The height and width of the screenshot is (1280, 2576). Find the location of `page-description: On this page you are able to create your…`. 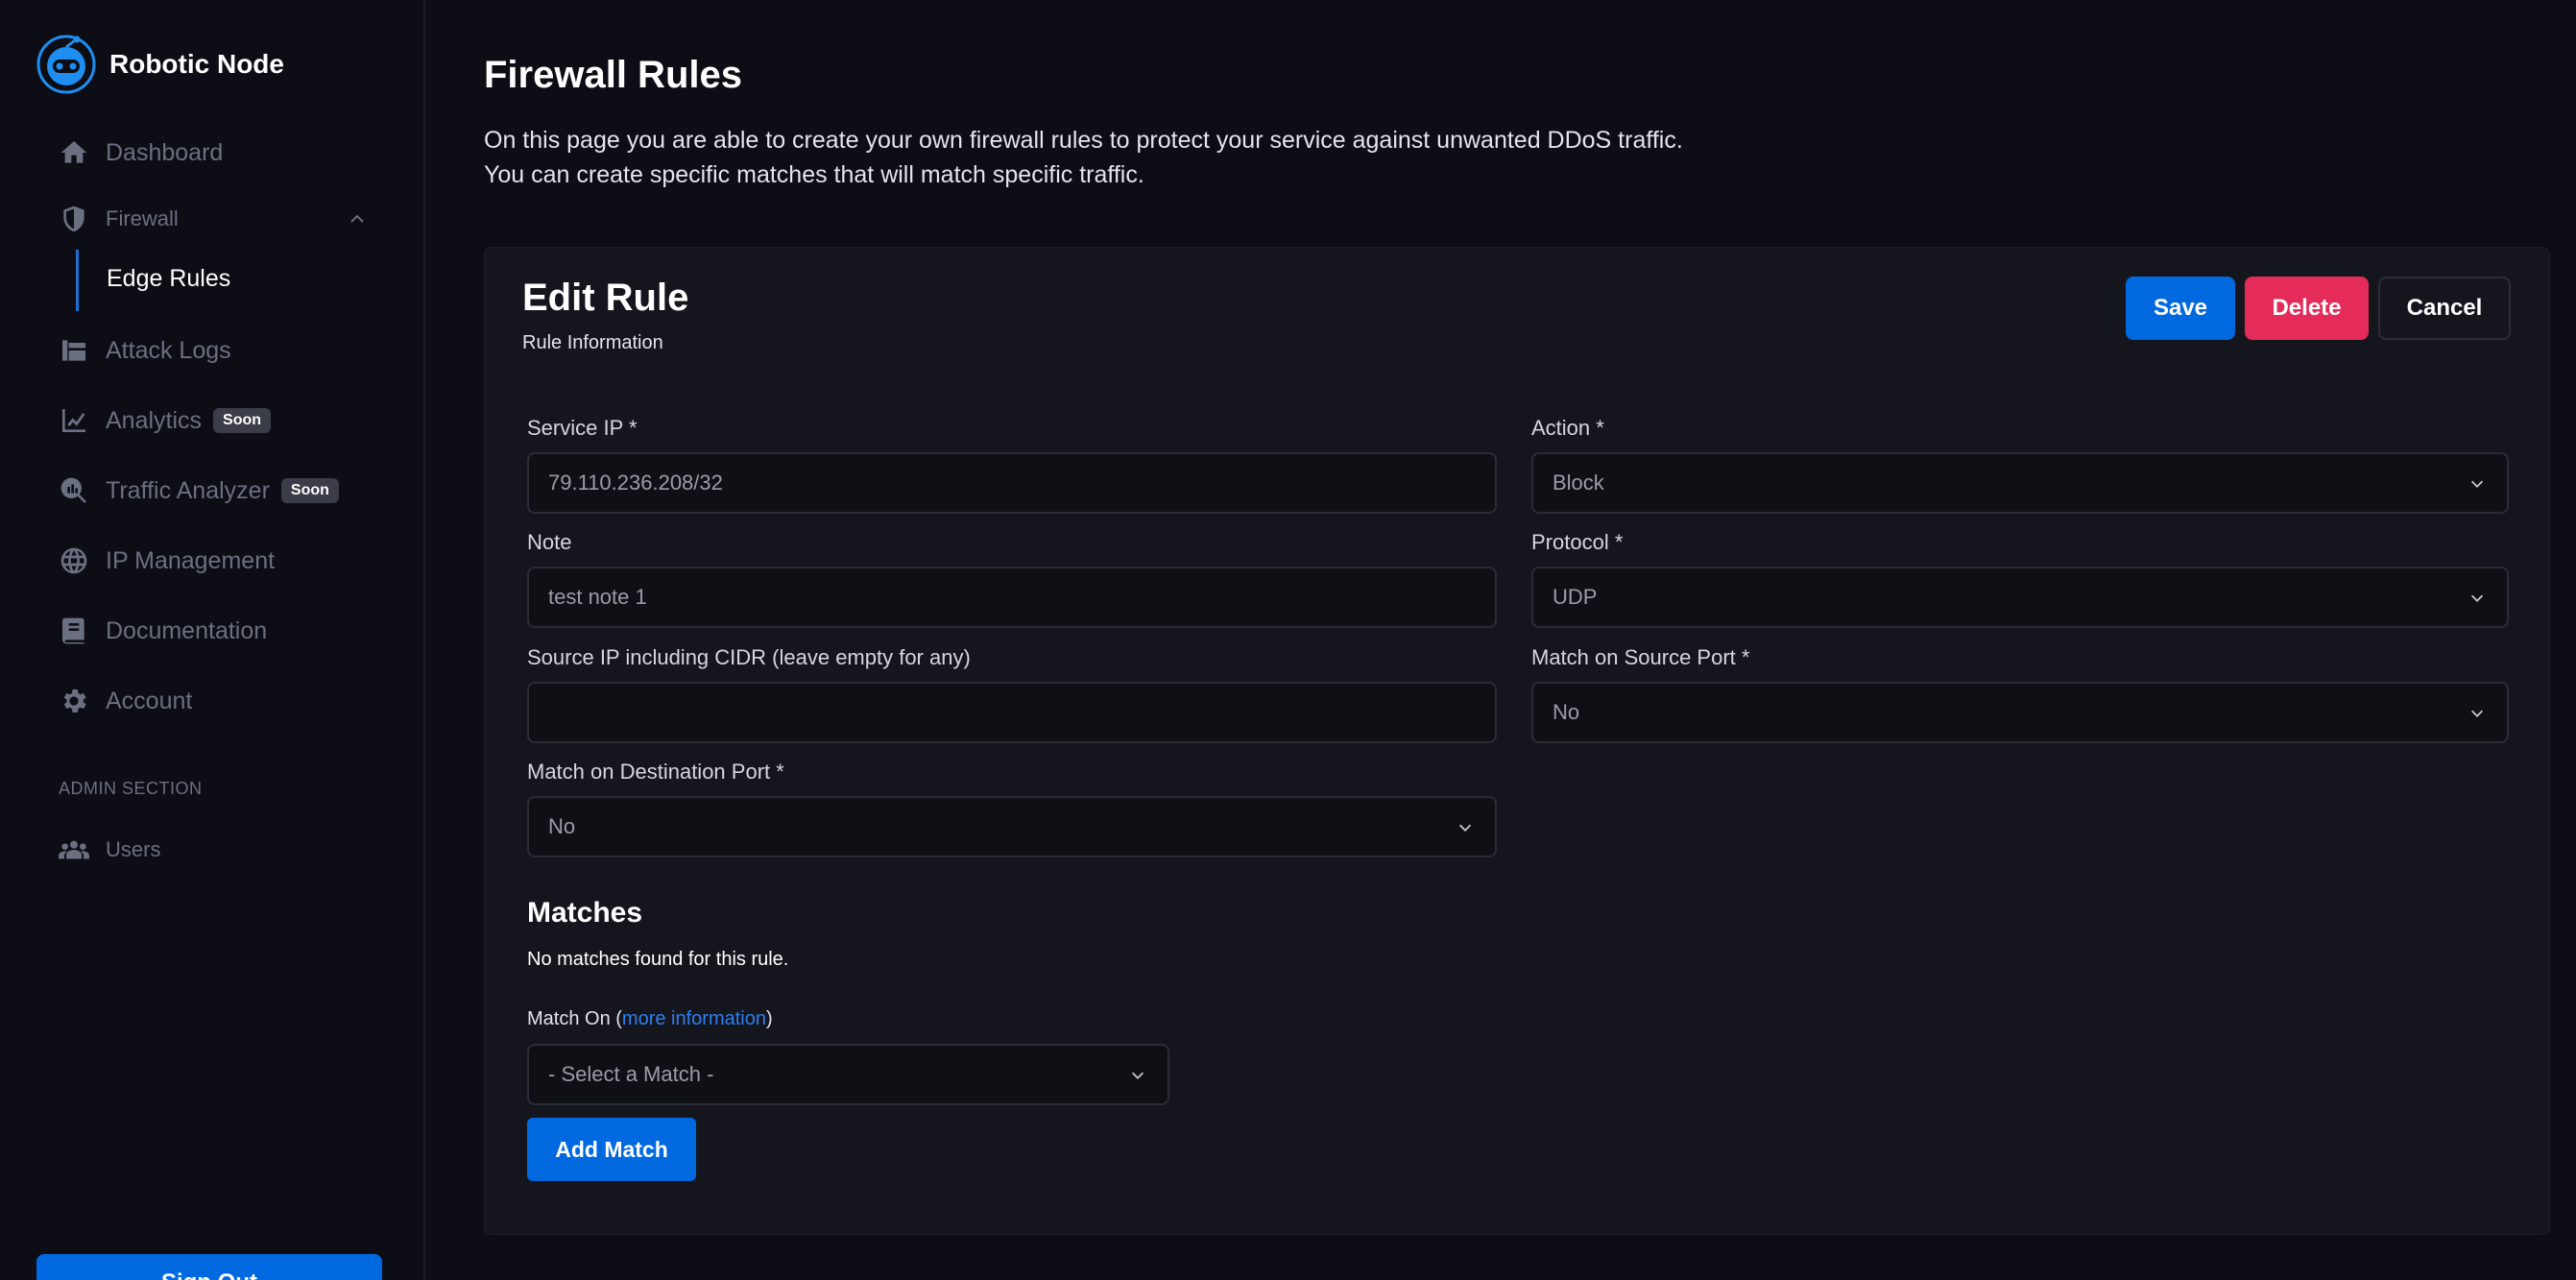

page-description: On this page you are able to create your… is located at coordinates (1083, 157).